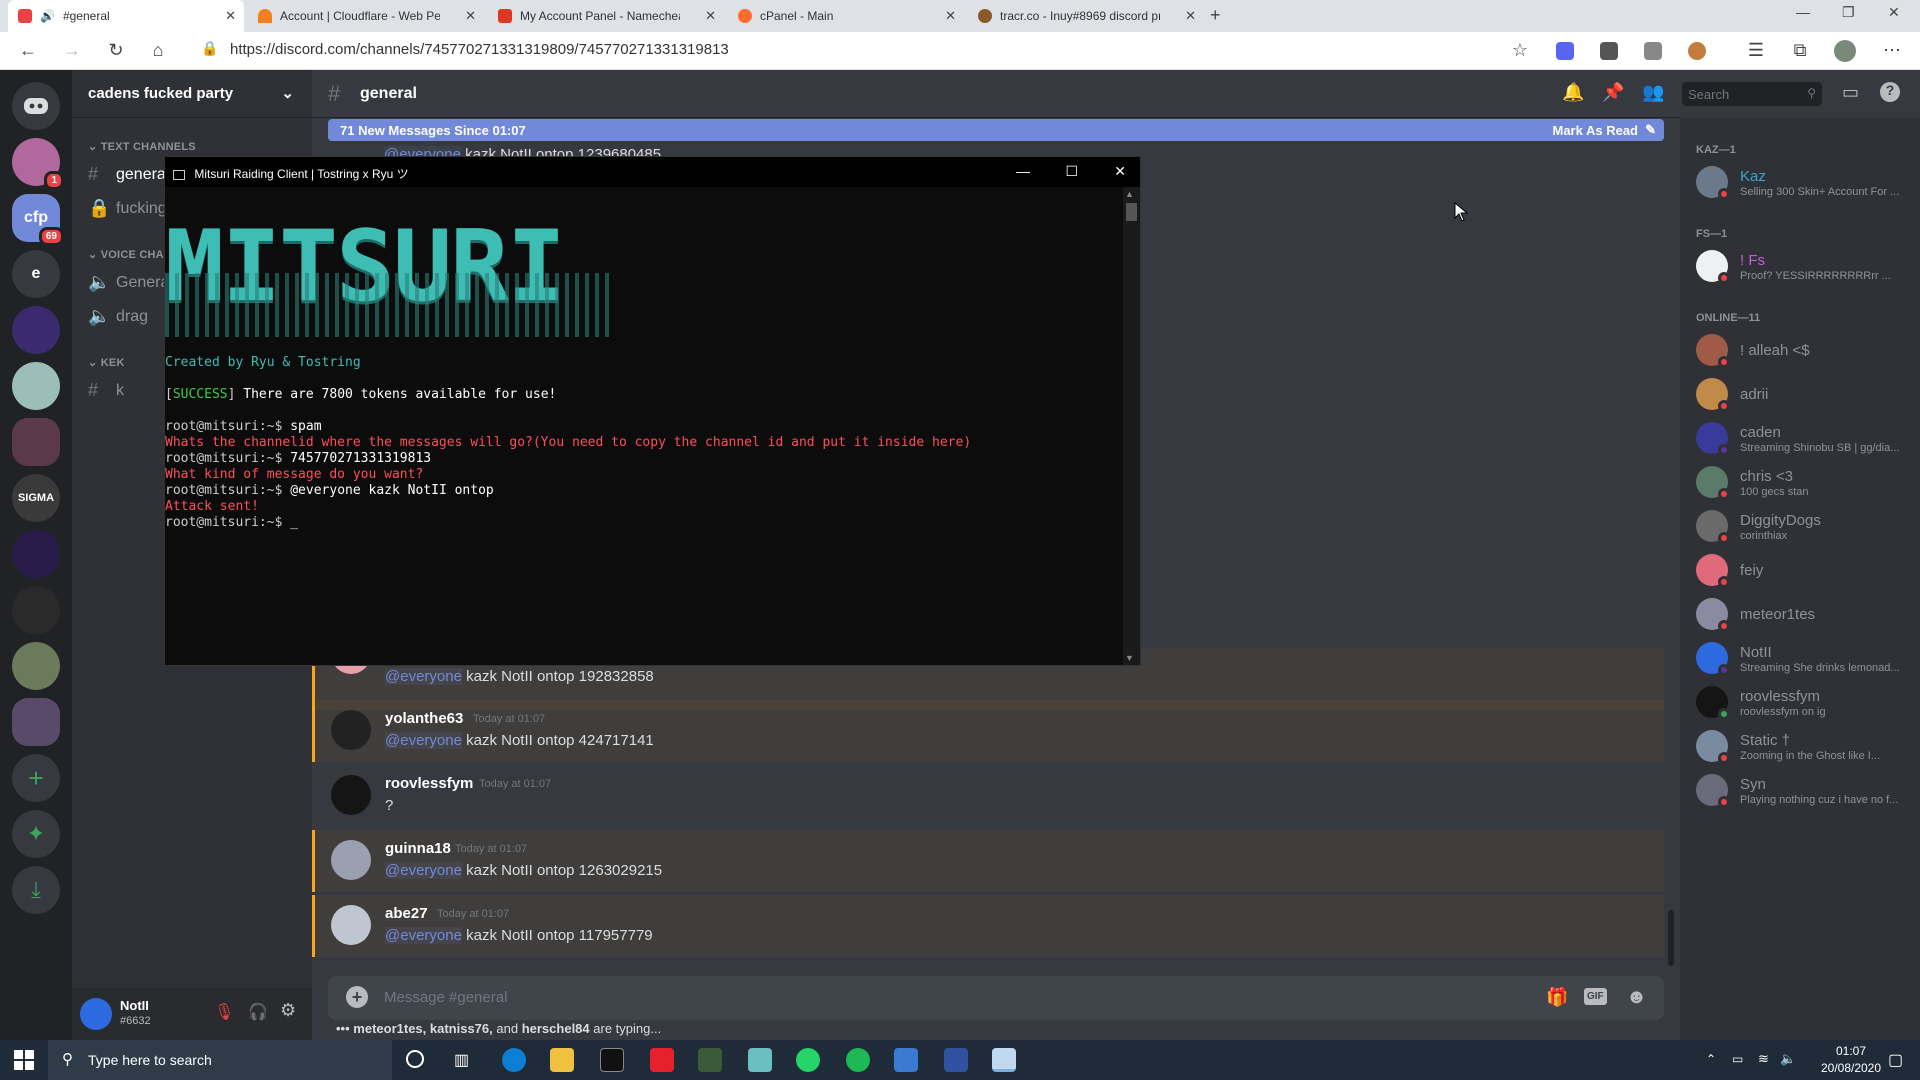  I want to click on server-icon-cfp: cfp 69, so click(38, 220).